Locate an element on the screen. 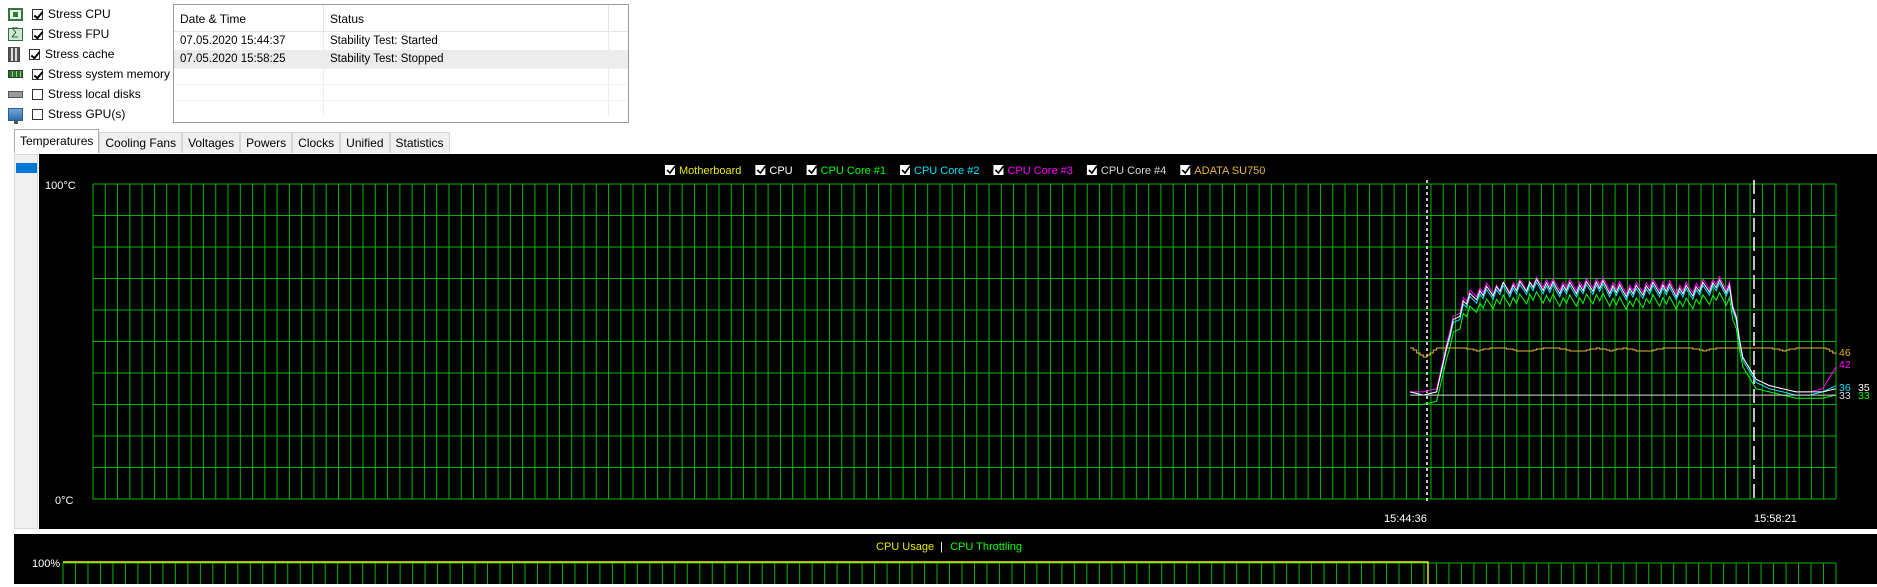  tab-temperatures: Temperatures is located at coordinates (57, 141).